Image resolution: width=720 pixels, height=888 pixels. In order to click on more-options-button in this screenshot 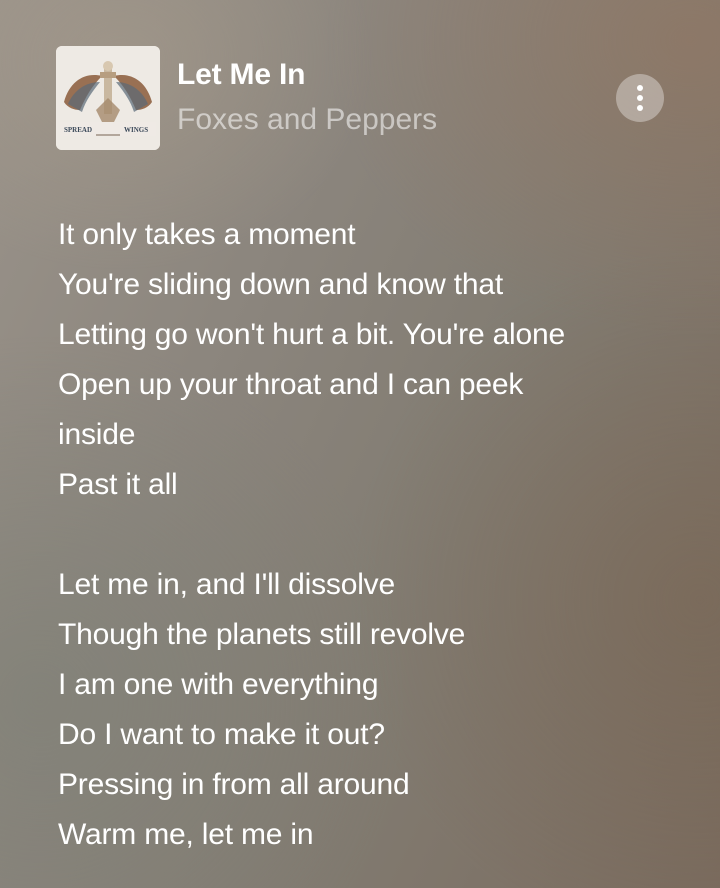, I will do `click(640, 98)`.